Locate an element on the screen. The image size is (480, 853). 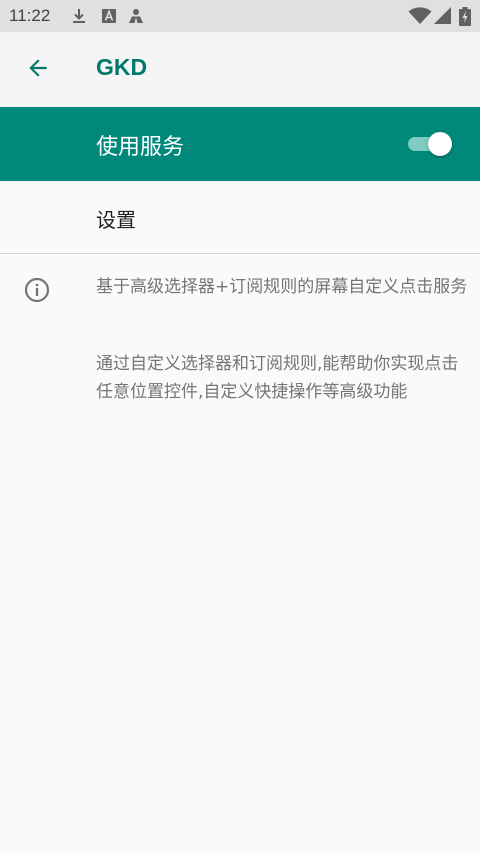
service-toggle is located at coordinates (431, 144).